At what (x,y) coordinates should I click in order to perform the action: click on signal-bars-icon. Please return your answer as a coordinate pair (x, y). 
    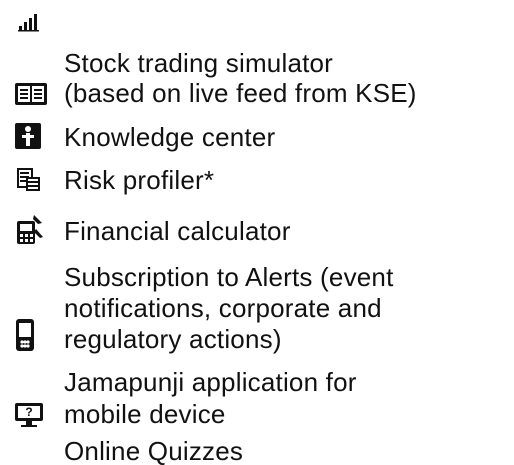
    Looking at the image, I should click on (28, 23).